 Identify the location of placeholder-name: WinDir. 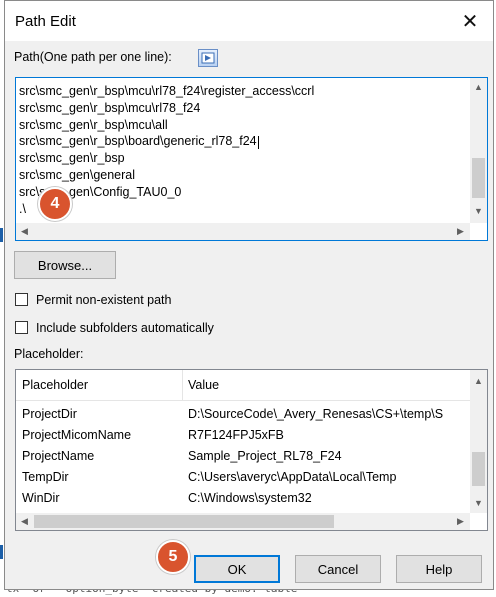
(41, 498).